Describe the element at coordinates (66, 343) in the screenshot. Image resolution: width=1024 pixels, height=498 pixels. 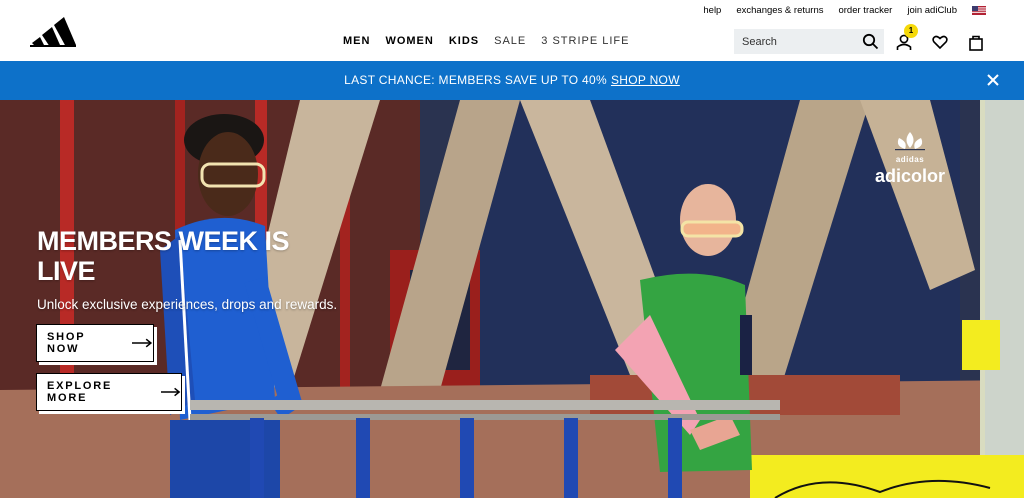
I see `shop-now-label: SHOP NOW` at that location.